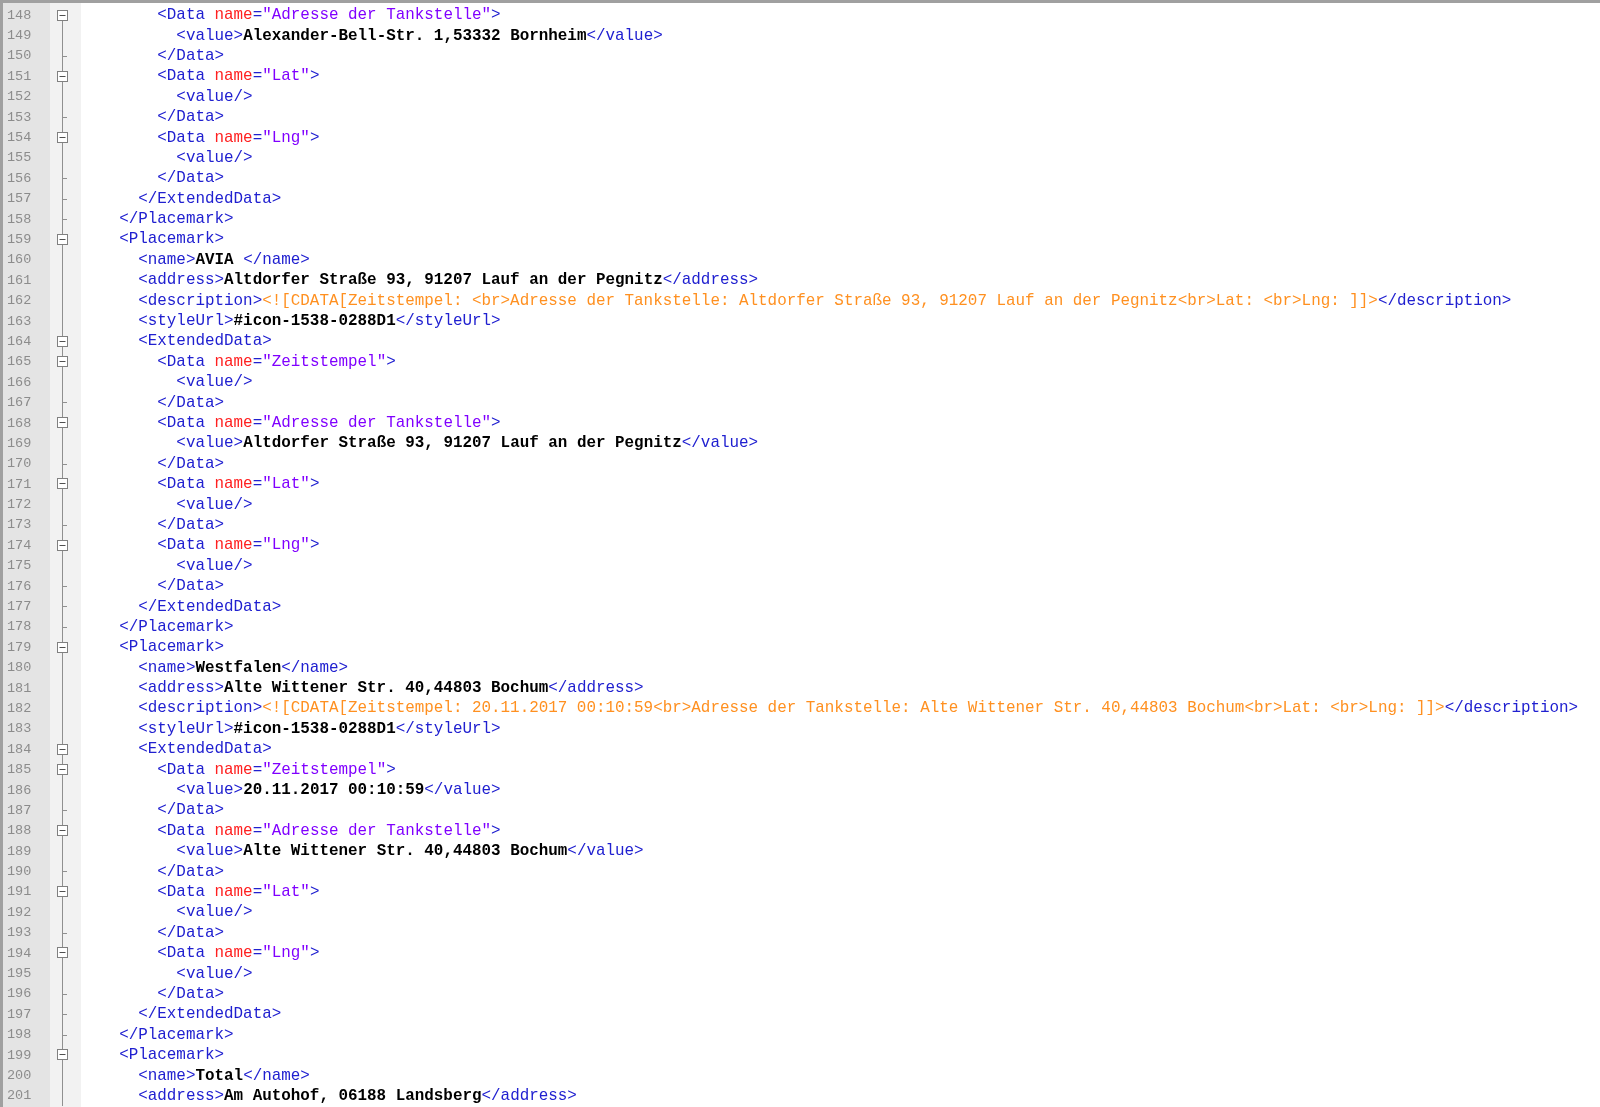  I want to click on code-line: <value>Altdorfer Straße 93, 91207 Lauf an der Pegnitz</value>, so click(467, 443).